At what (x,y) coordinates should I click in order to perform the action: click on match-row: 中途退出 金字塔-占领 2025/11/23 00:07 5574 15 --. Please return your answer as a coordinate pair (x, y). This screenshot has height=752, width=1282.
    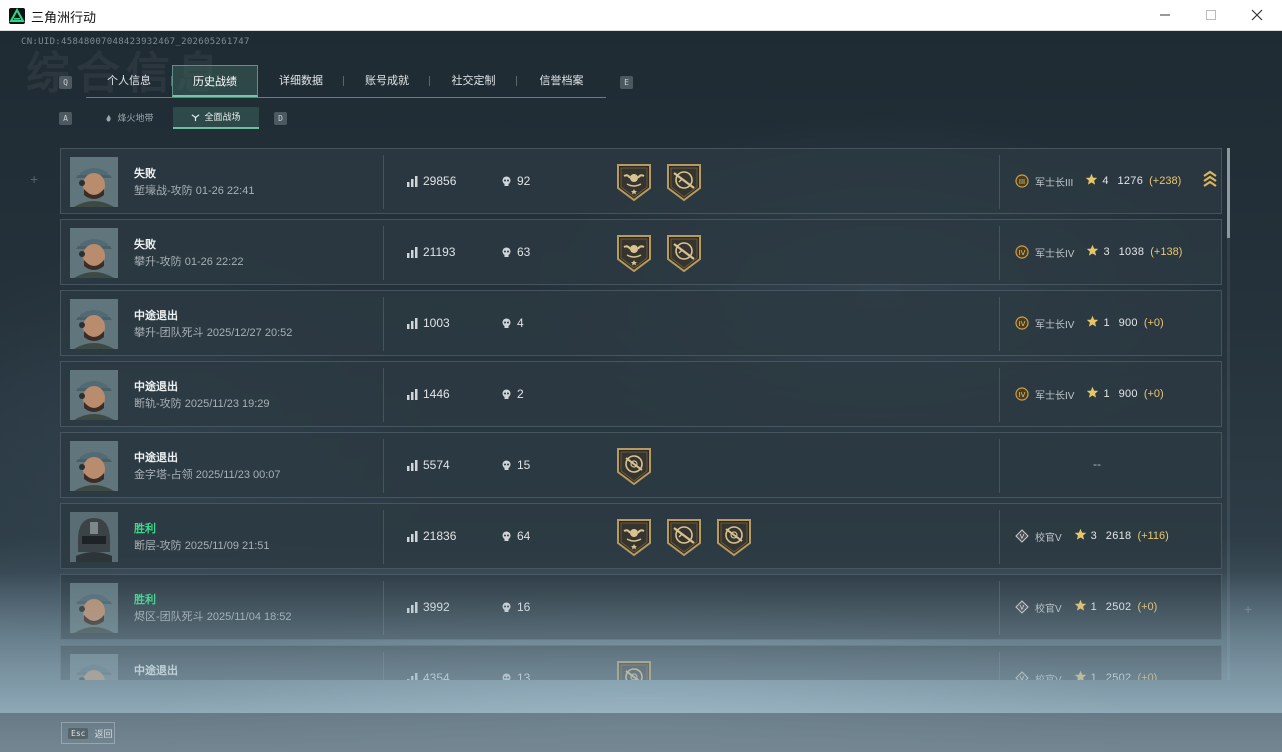
    Looking at the image, I should click on (641, 465).